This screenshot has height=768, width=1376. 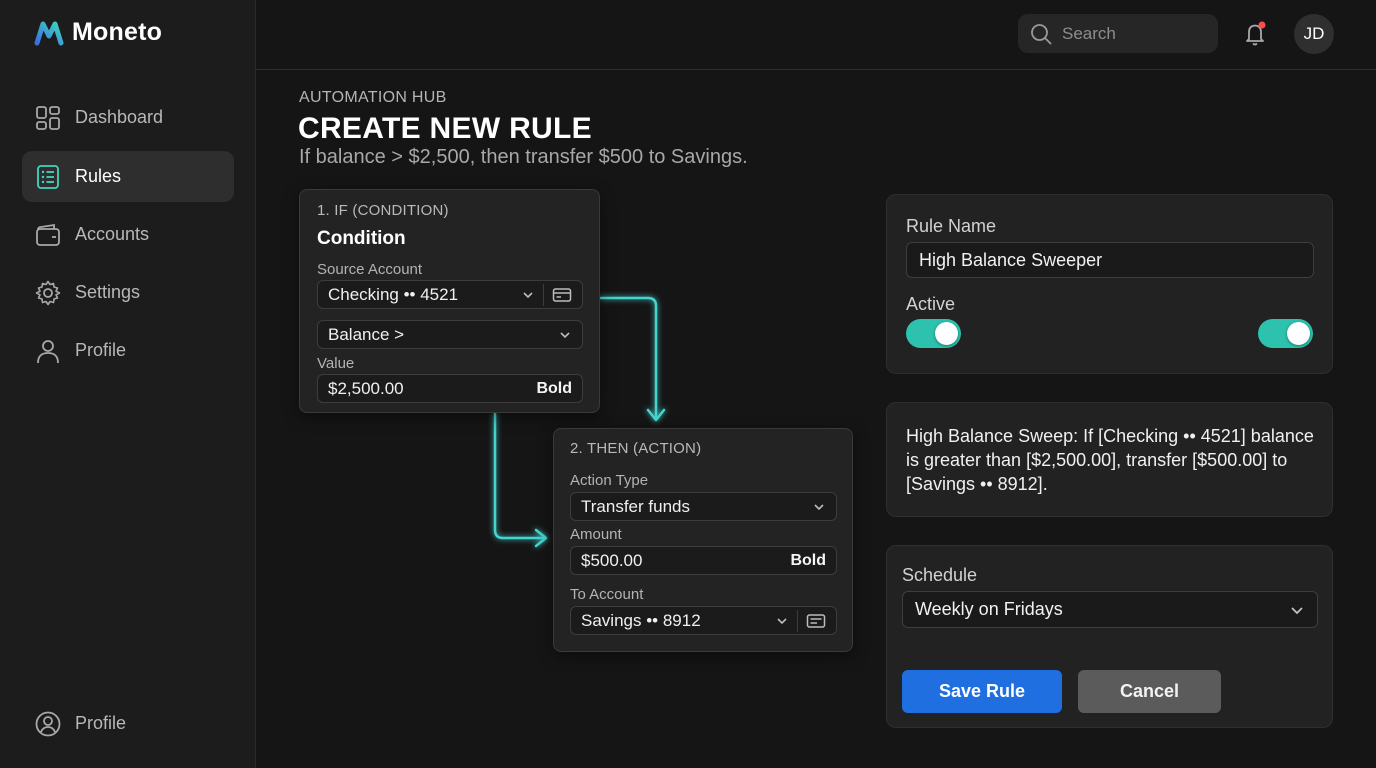 What do you see at coordinates (361, 238) in the screenshot?
I see `condition-heading: Condition` at bounding box center [361, 238].